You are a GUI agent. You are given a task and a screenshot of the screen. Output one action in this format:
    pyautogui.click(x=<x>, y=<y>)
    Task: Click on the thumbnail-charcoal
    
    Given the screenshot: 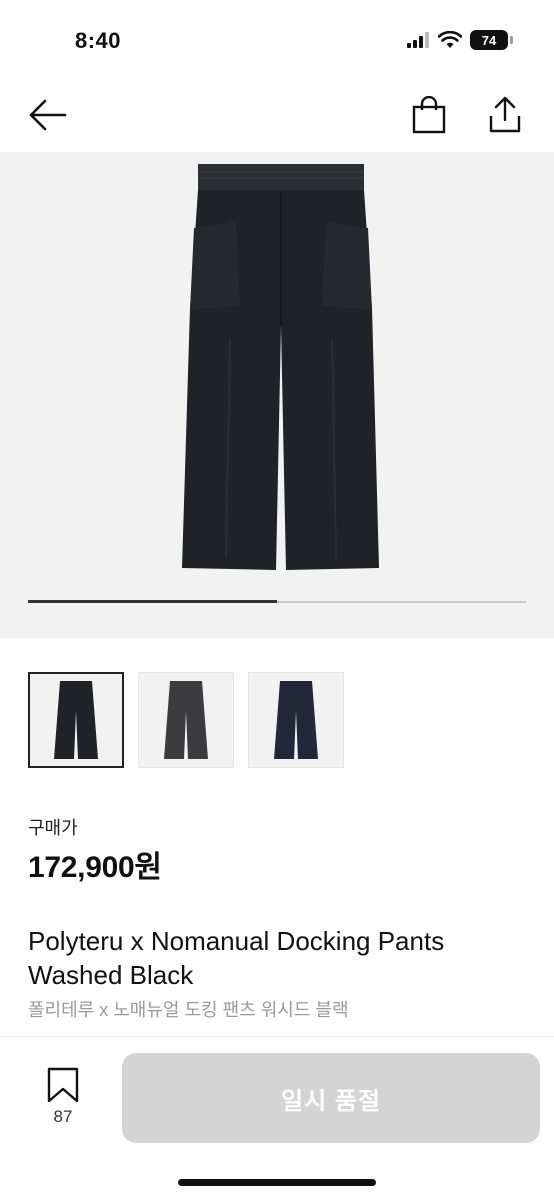 What is the action you would take?
    pyautogui.click(x=186, y=720)
    